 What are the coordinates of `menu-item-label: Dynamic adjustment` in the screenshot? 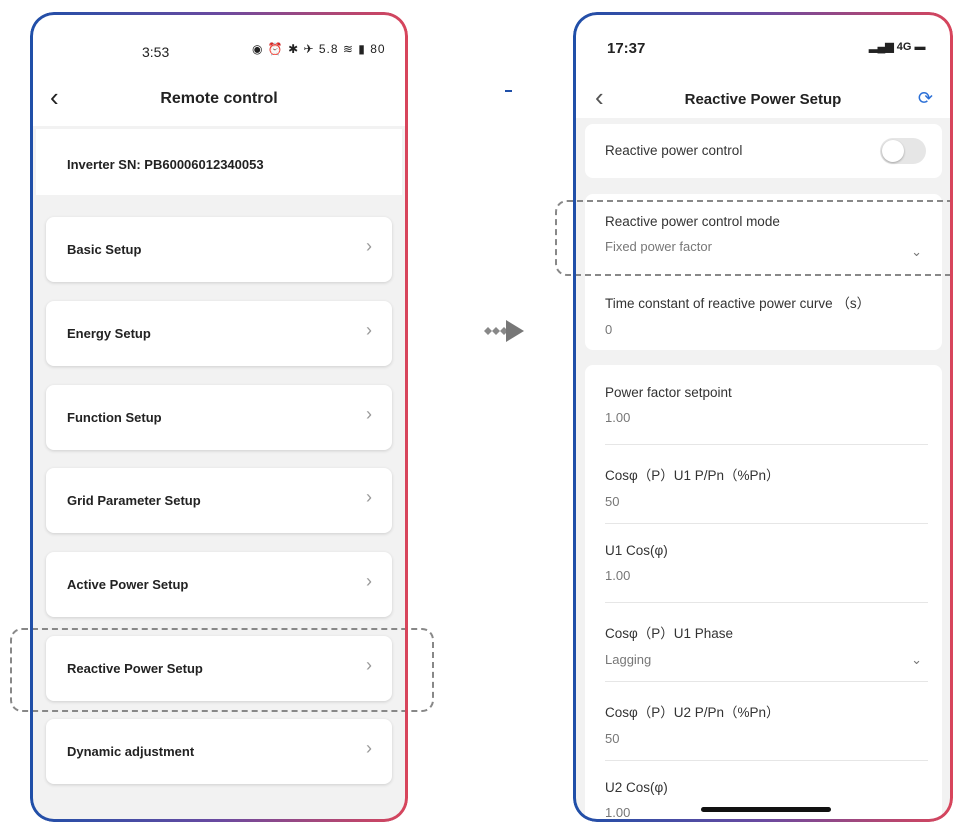 It's located at (131, 751).